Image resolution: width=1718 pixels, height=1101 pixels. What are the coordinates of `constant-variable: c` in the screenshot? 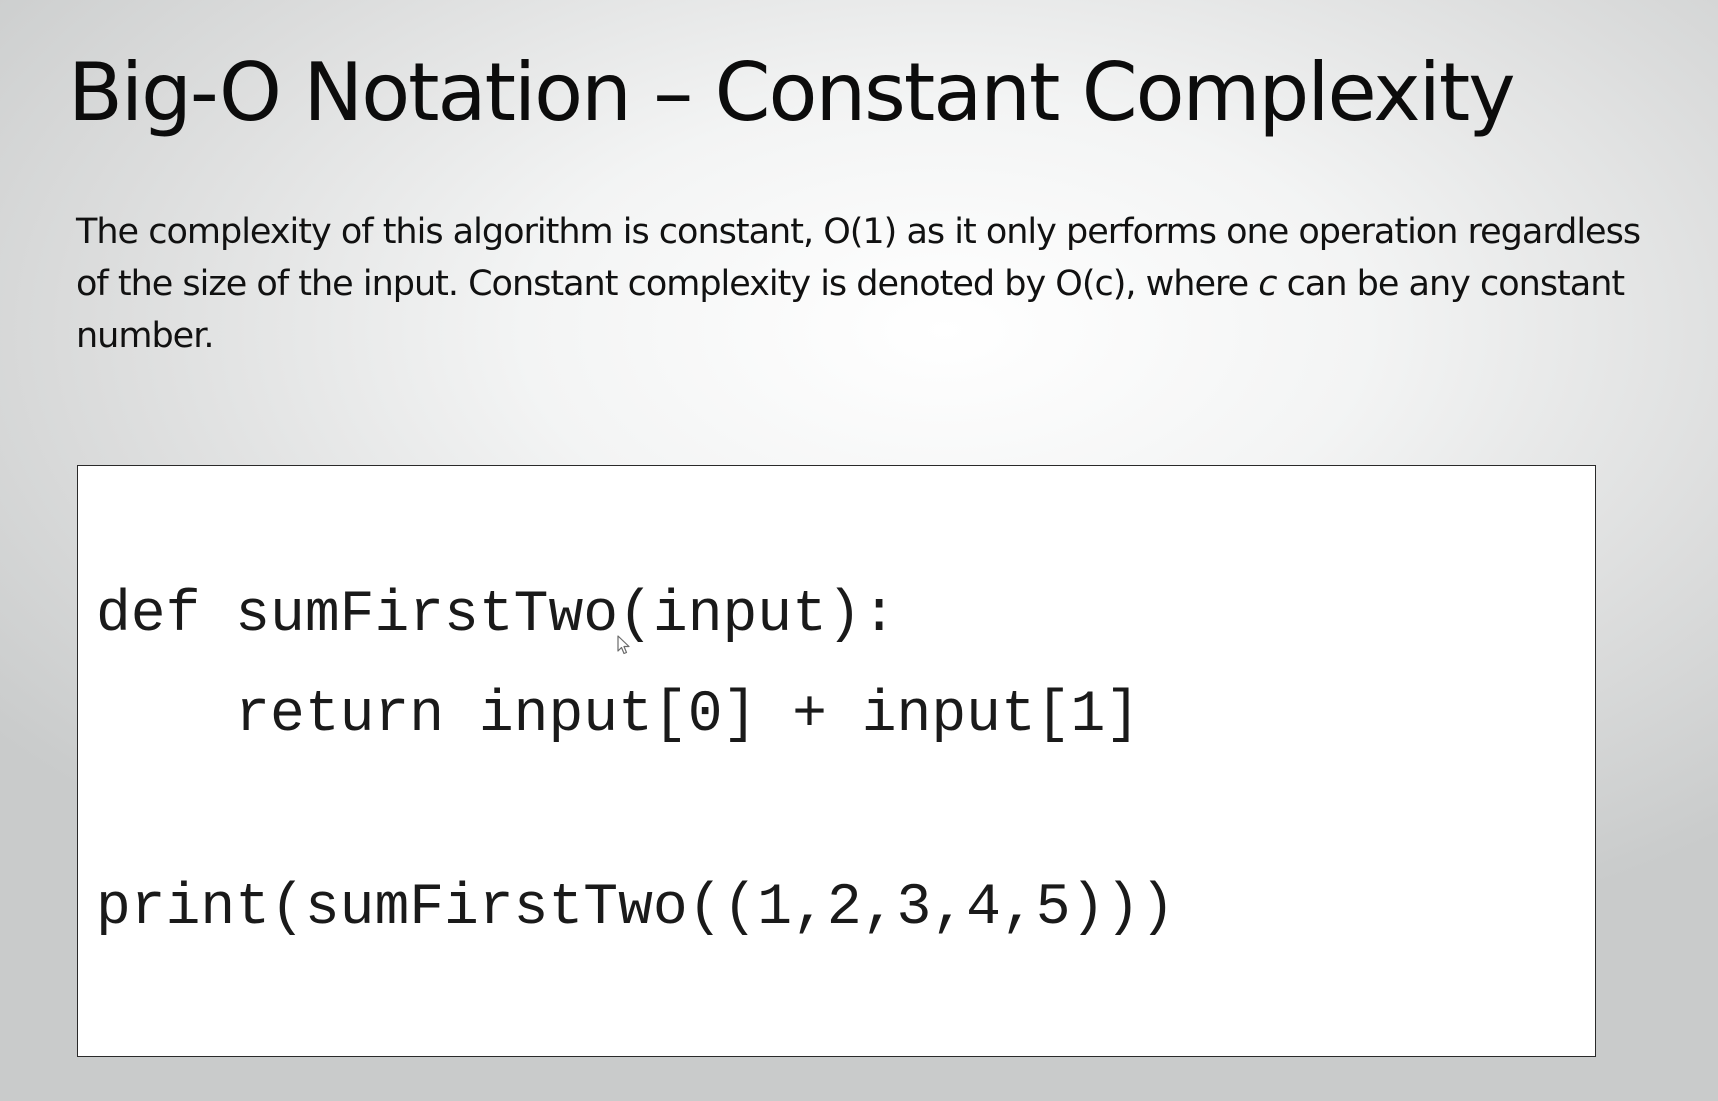 It's located at (1267, 284).